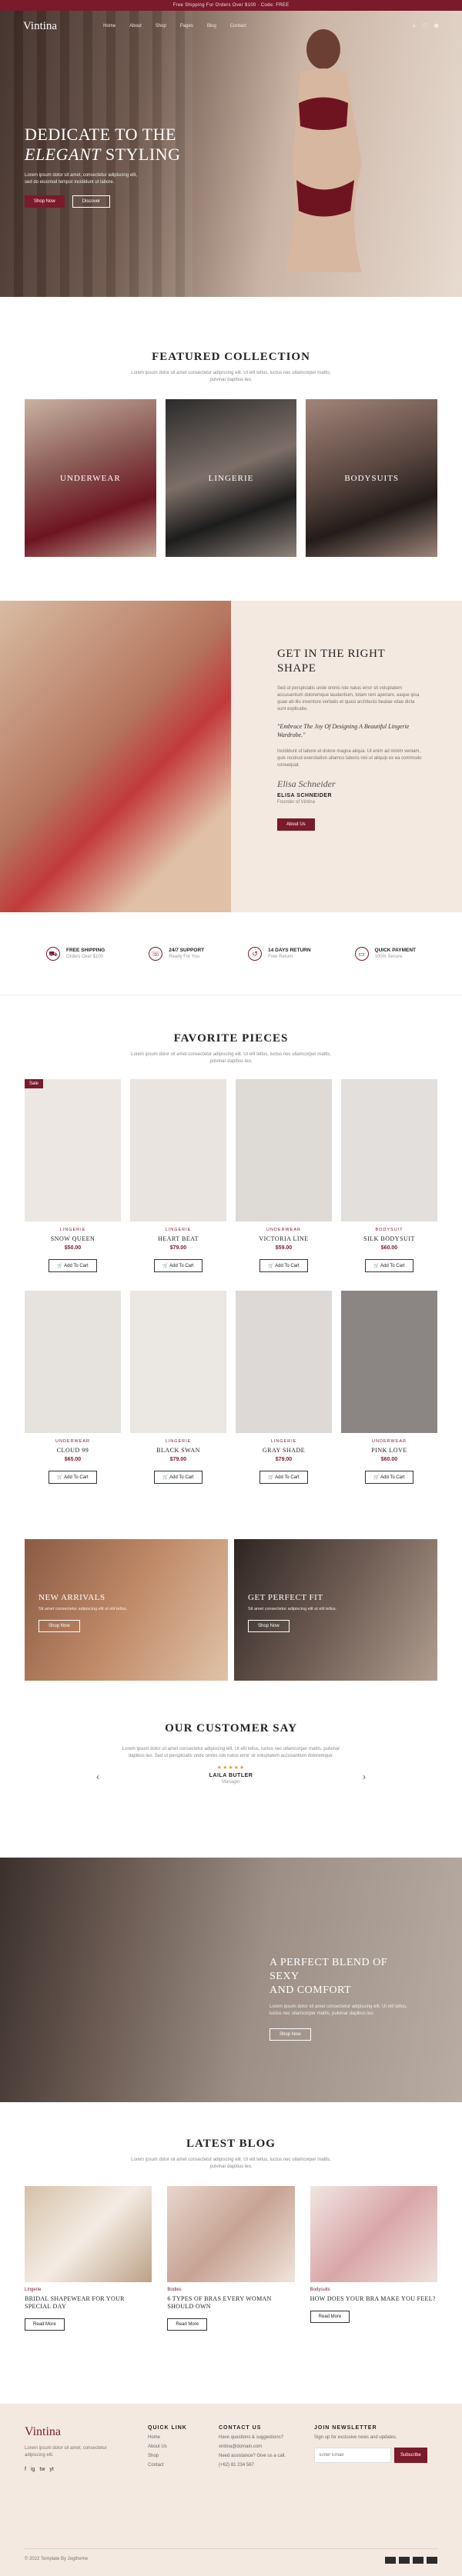 The height and width of the screenshot is (2576, 462). Describe the element at coordinates (156, 953) in the screenshot. I see `headset-icon: ☏` at that location.